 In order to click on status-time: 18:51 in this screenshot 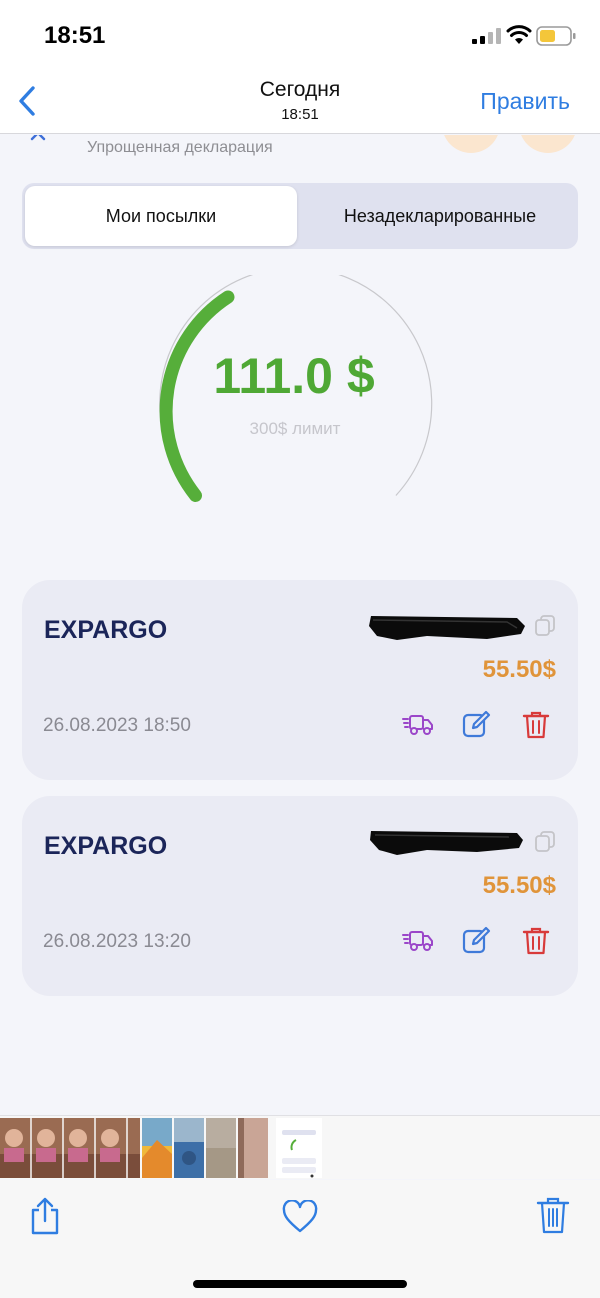, I will do `click(75, 35)`.